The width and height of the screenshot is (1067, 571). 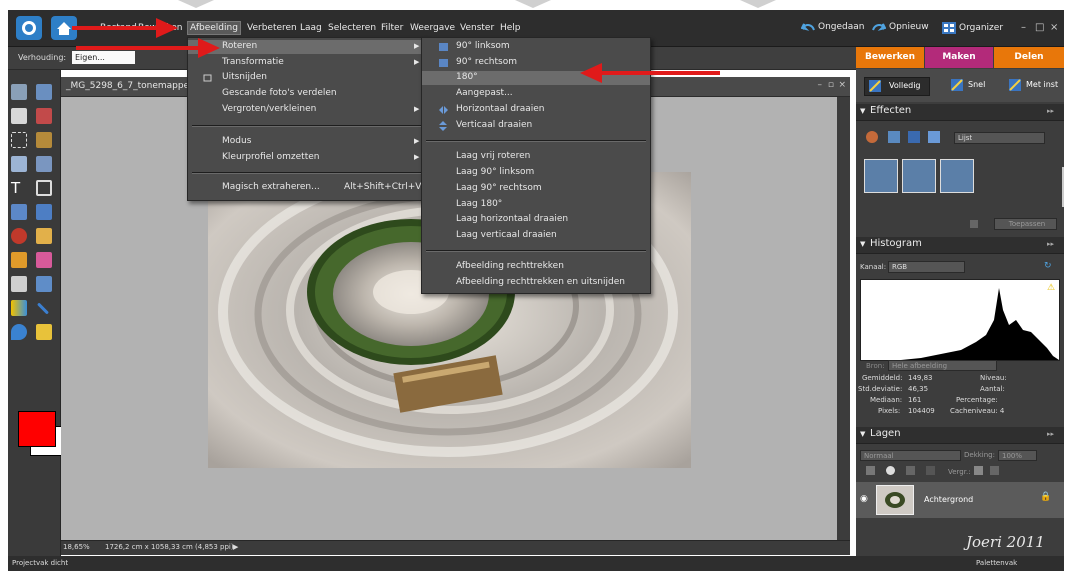 I want to click on source-select: Hele afbeelding, so click(x=942, y=365).